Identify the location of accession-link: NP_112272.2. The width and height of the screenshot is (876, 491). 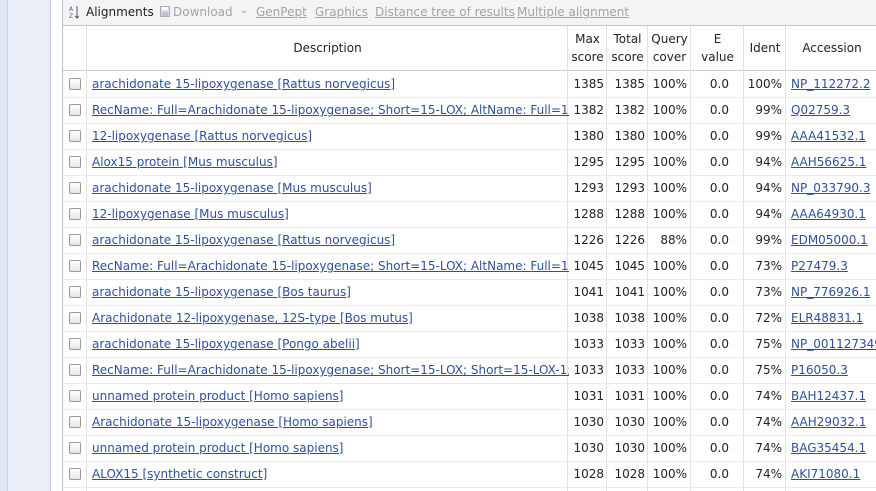
(830, 84).